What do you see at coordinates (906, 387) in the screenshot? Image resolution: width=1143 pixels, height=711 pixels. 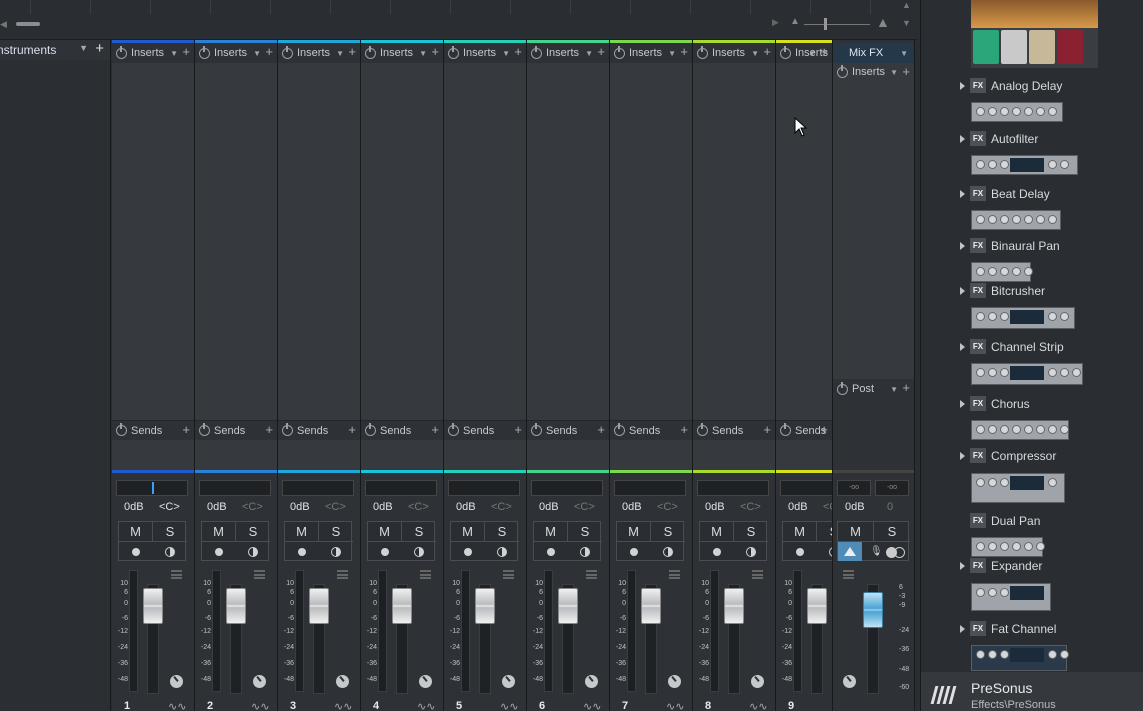 I see `add-post-icon: +` at bounding box center [906, 387].